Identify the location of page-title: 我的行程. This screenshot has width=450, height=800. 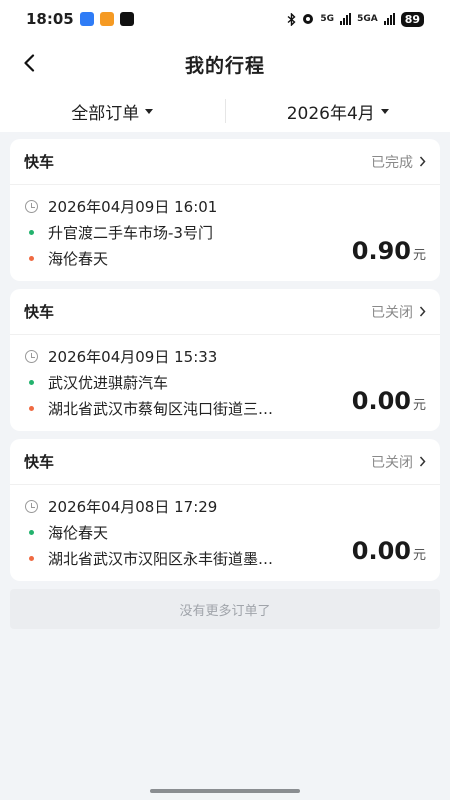
(224, 65).